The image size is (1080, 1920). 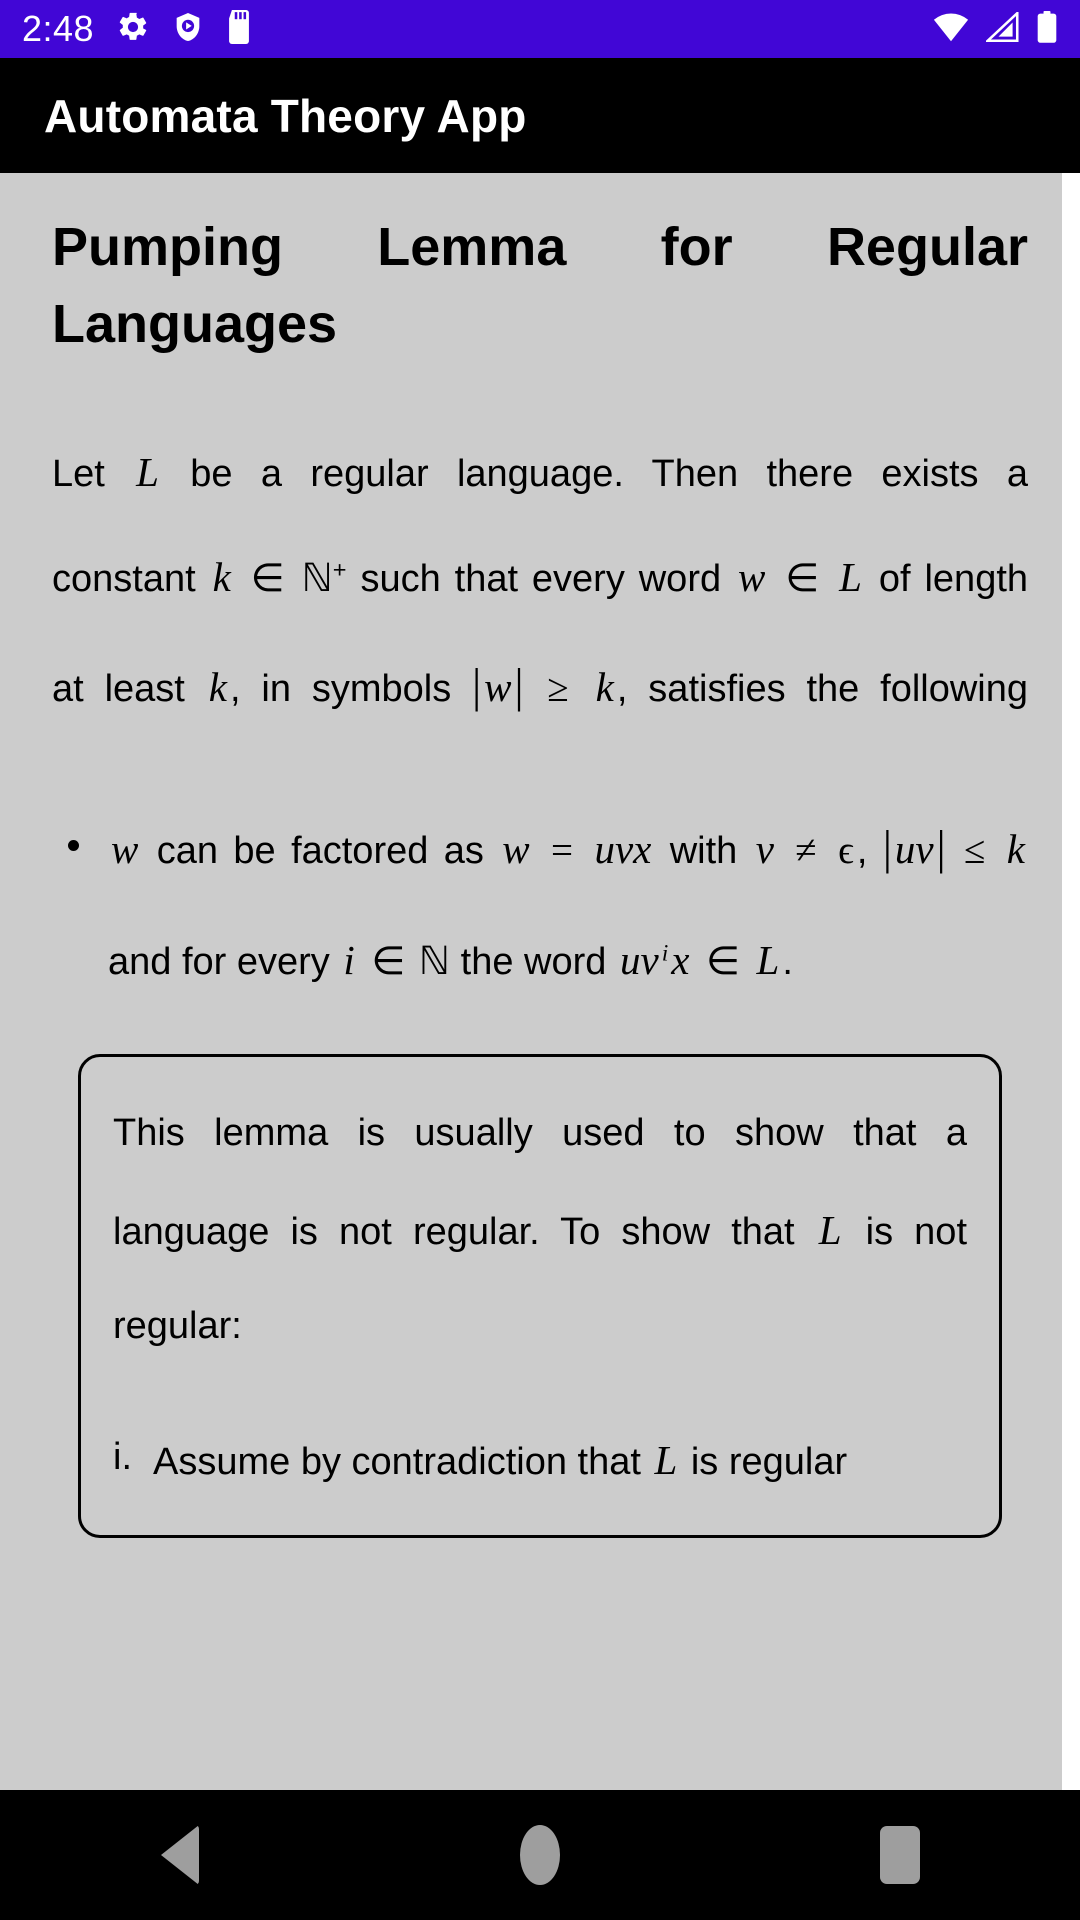 What do you see at coordinates (339, 569) in the screenshot?
I see `math-superscript-plus: +` at bounding box center [339, 569].